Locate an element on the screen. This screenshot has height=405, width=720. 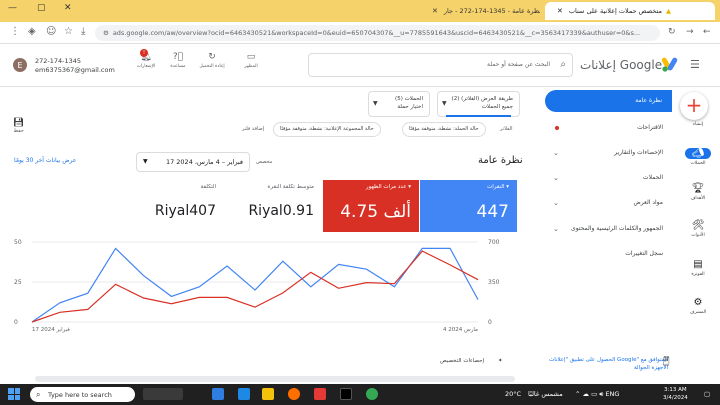
scorecard-impressions: عدد مرات الظهور ▾ 4.75 ألف is located at coordinates (371, 206).